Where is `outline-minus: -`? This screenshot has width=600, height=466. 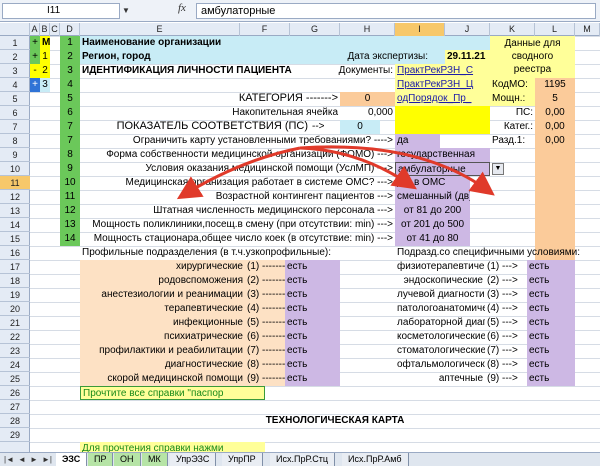 outline-minus: - is located at coordinates (35, 71).